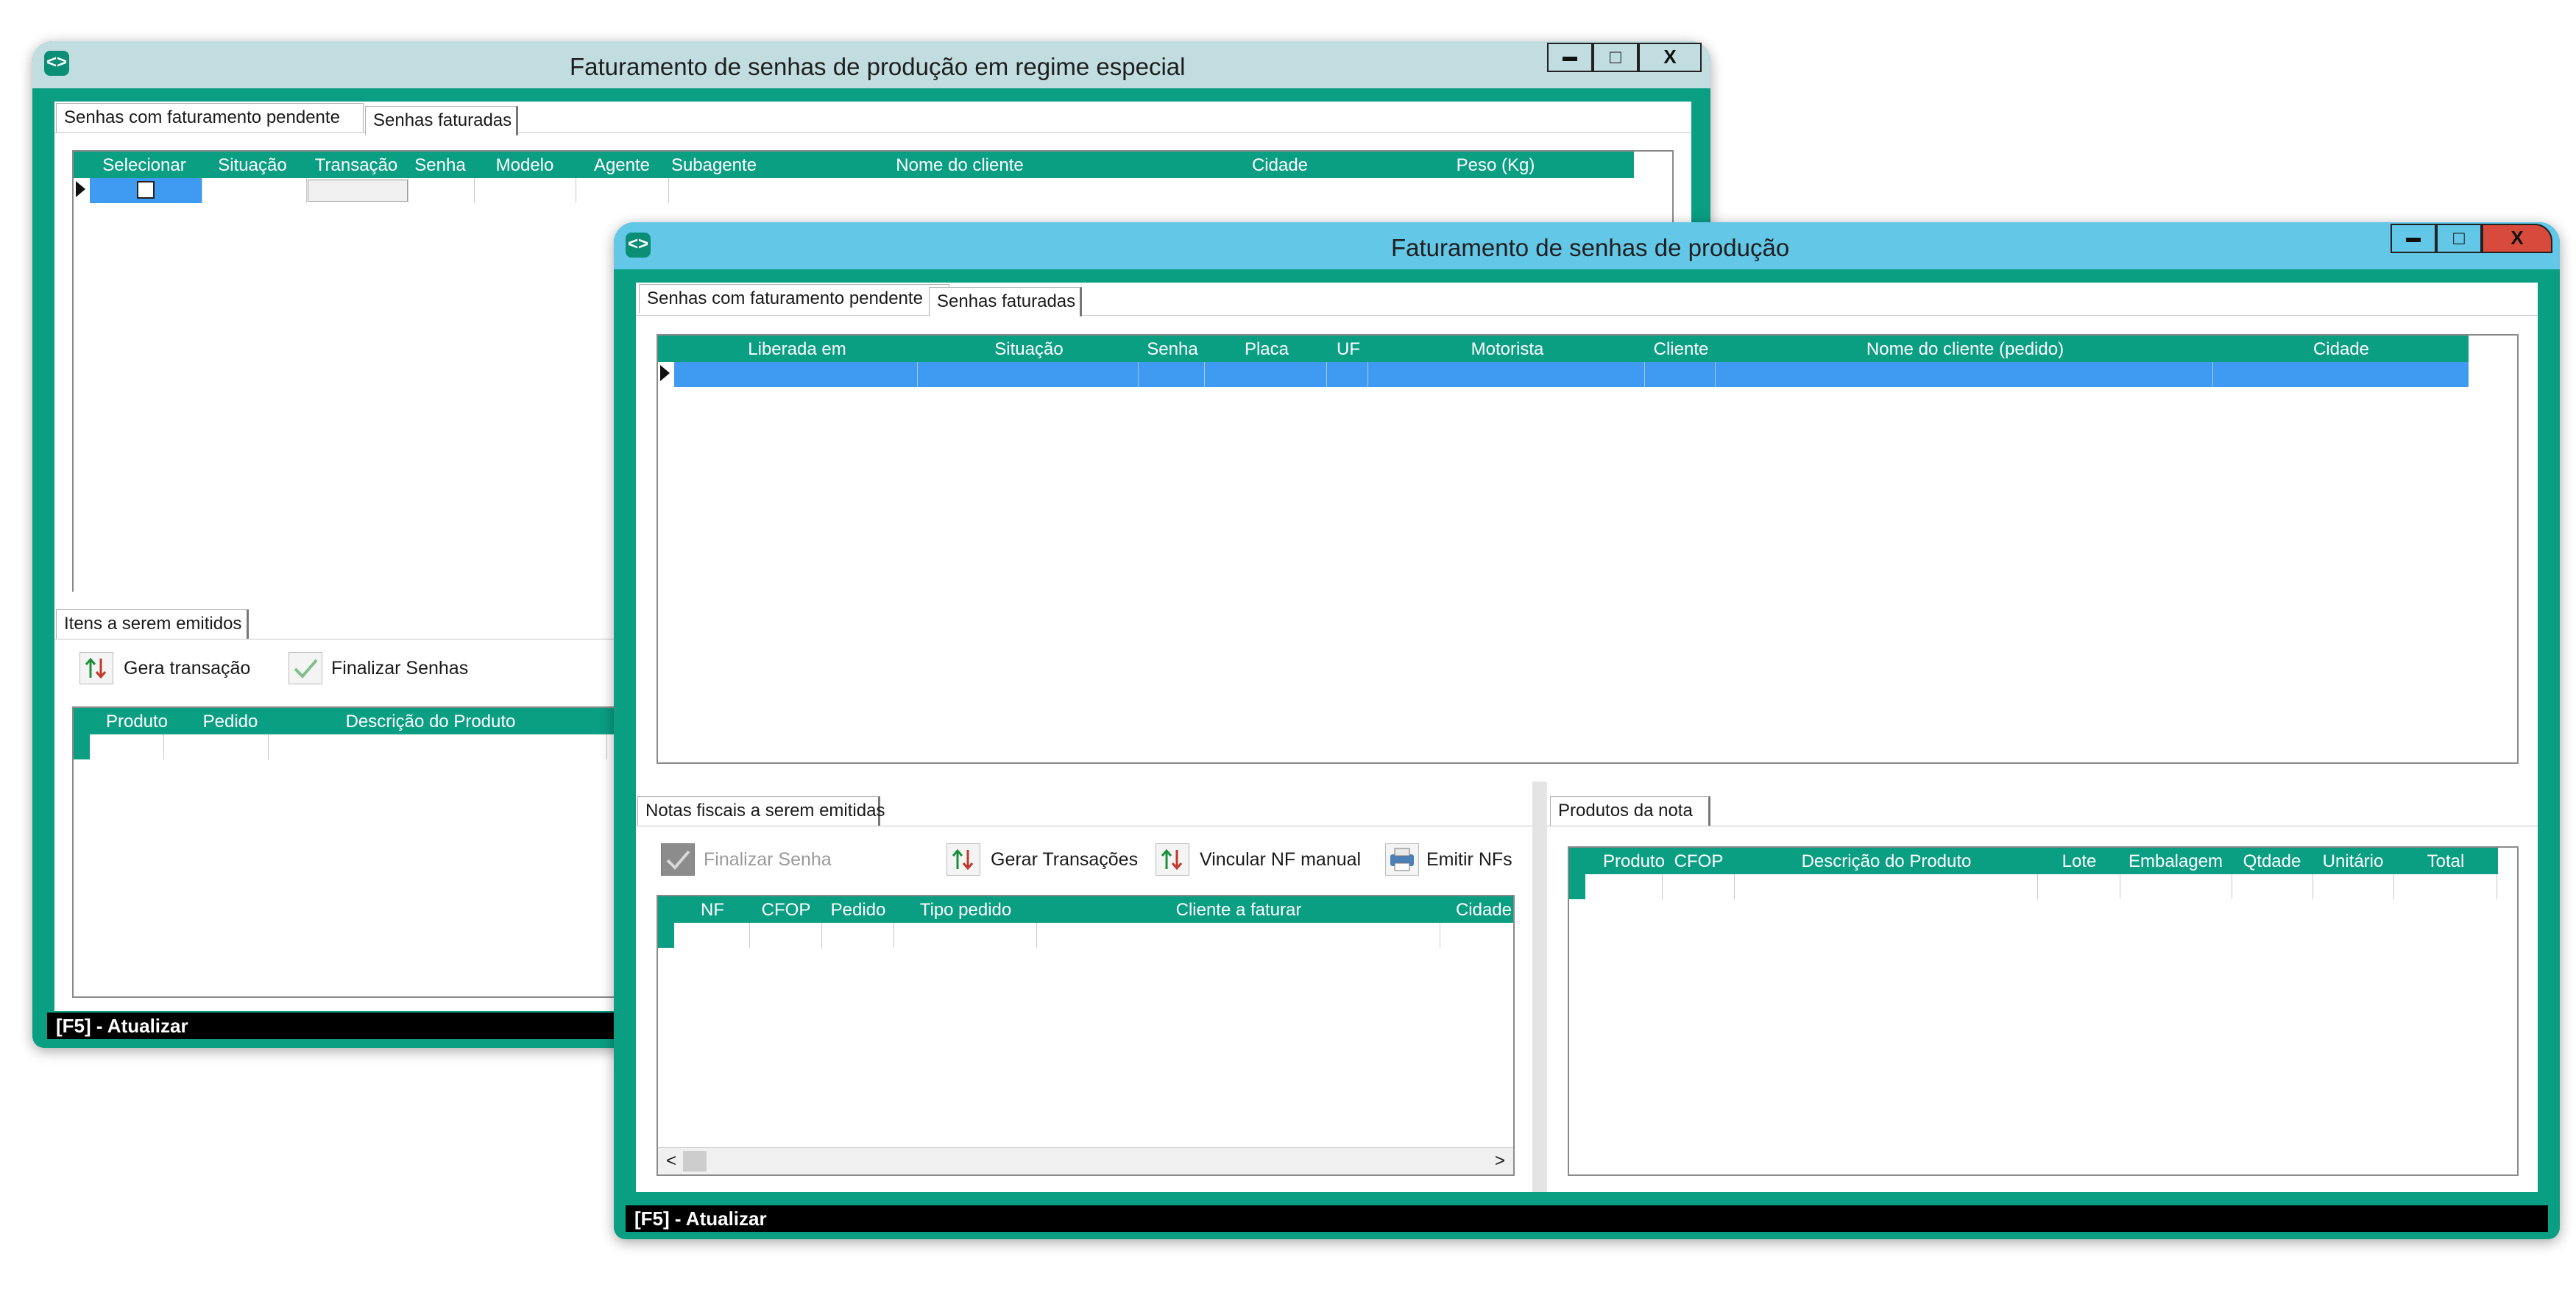 Image resolution: width=2576 pixels, height=1290 pixels. Describe the element at coordinates (1281, 859) in the screenshot. I see `vincular-nf-label: Vincular NF manual` at that location.